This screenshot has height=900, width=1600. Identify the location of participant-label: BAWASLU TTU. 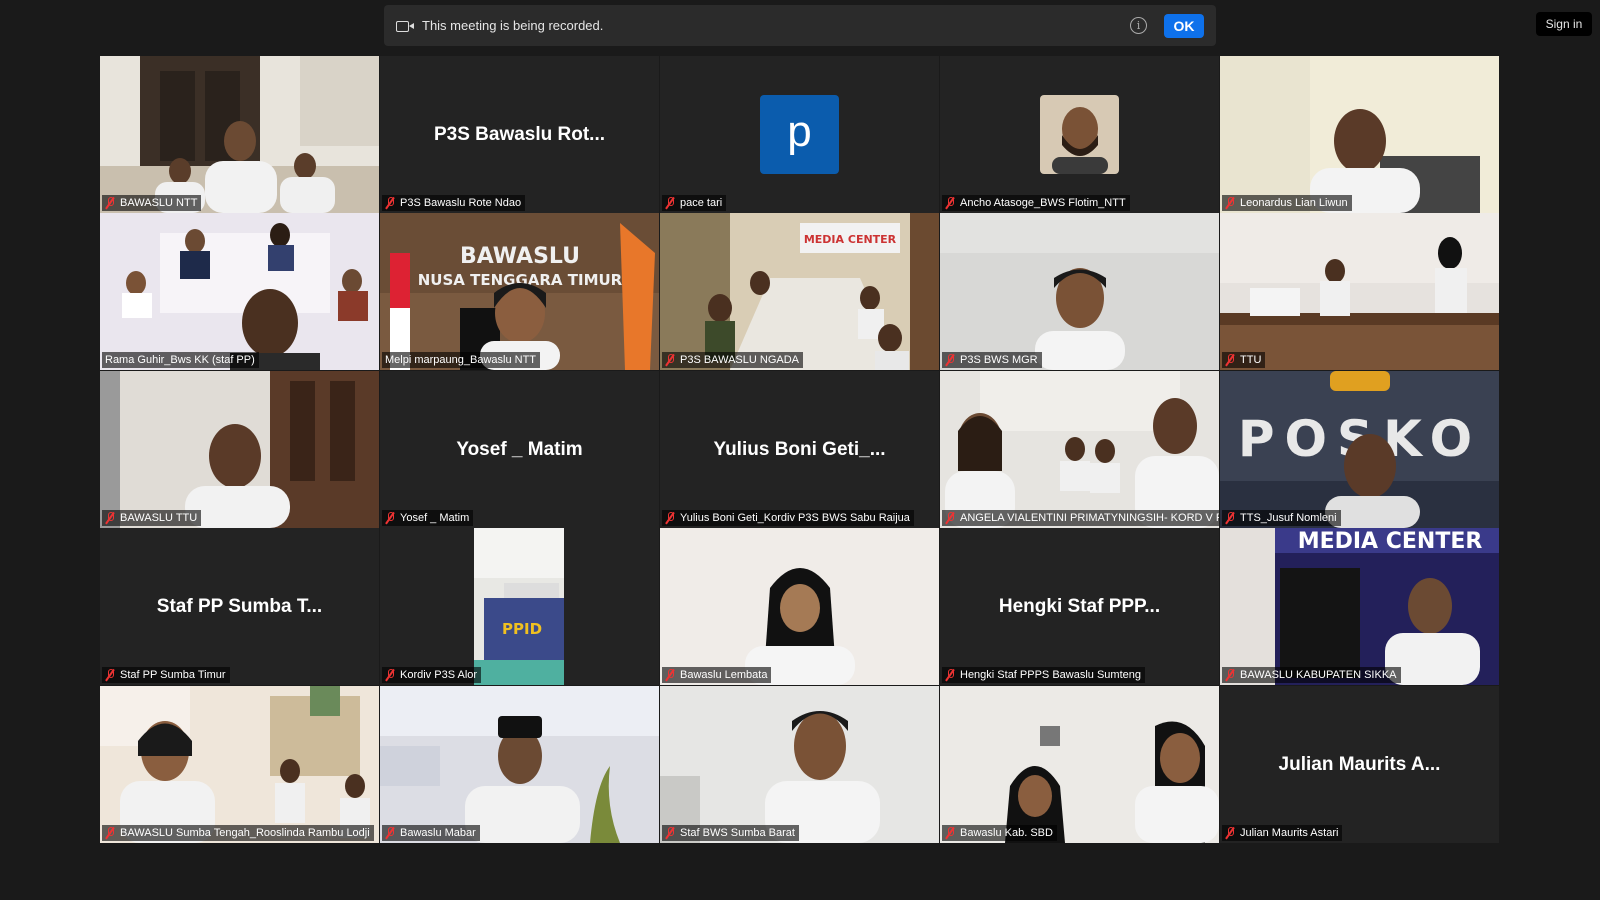
(152, 518).